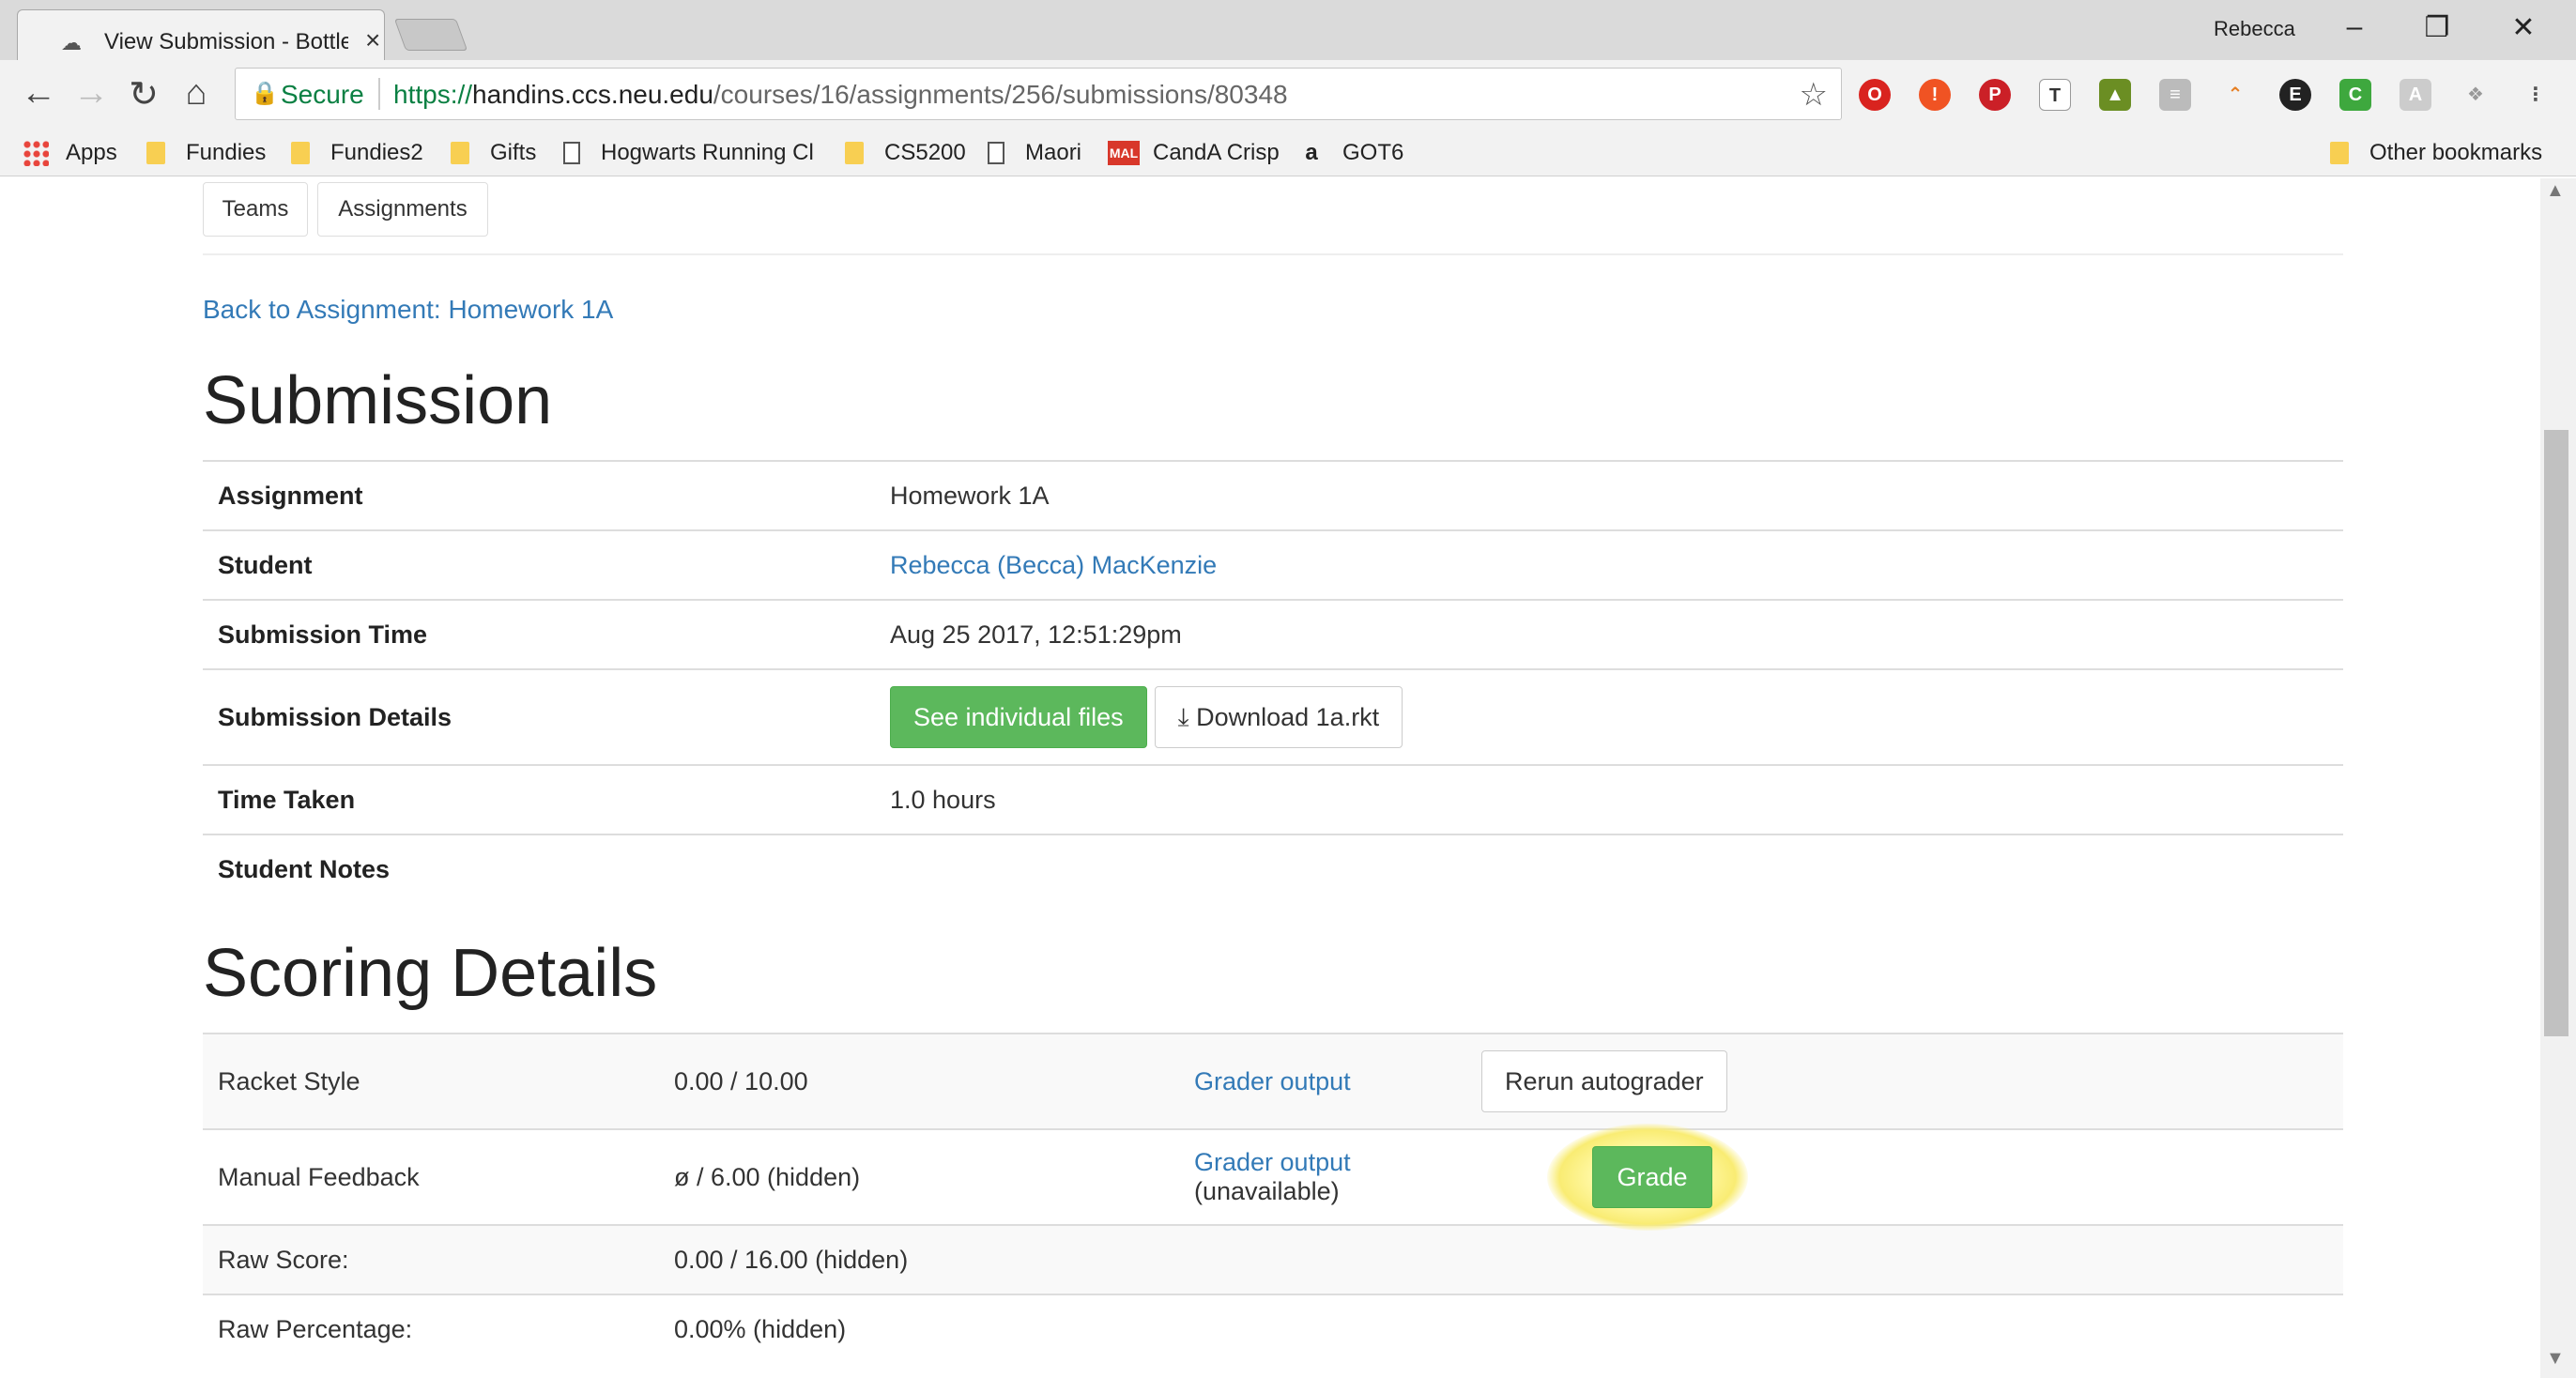  I want to click on time-taken-value: 1.0 hours, so click(1617, 799).